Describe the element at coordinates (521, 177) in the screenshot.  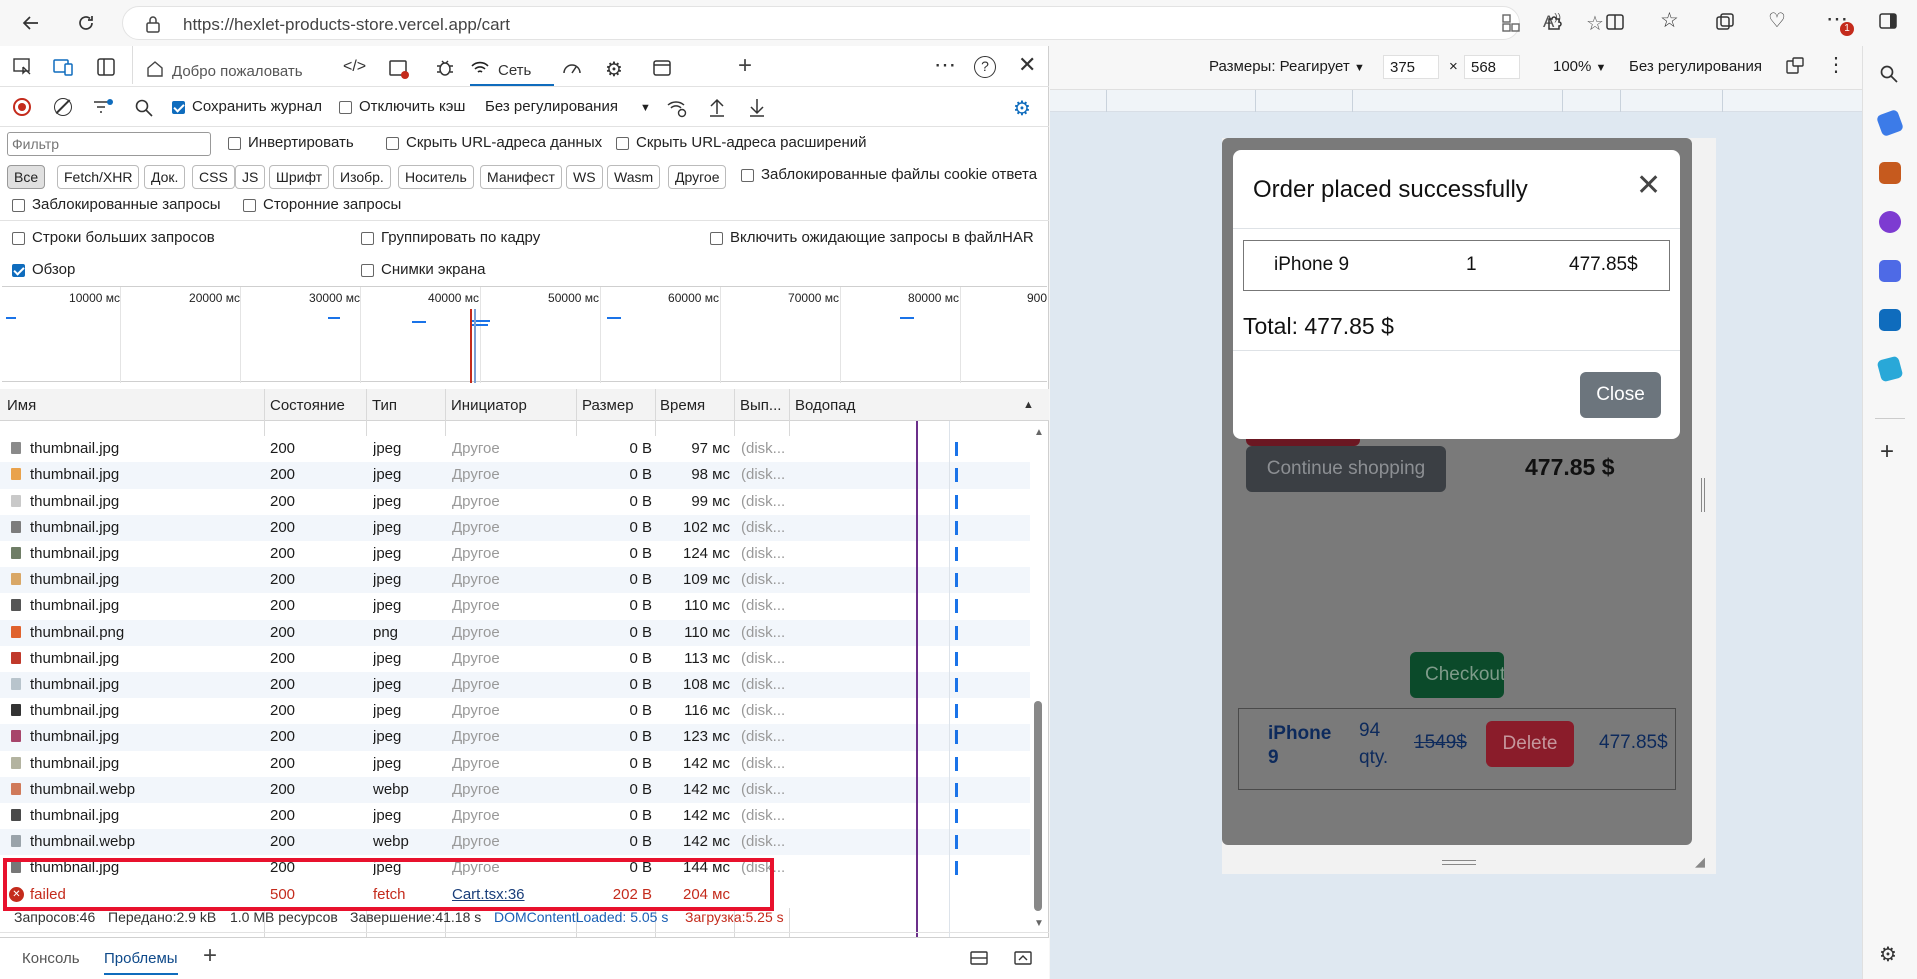
I see `chip-manifest: Манифест` at that location.